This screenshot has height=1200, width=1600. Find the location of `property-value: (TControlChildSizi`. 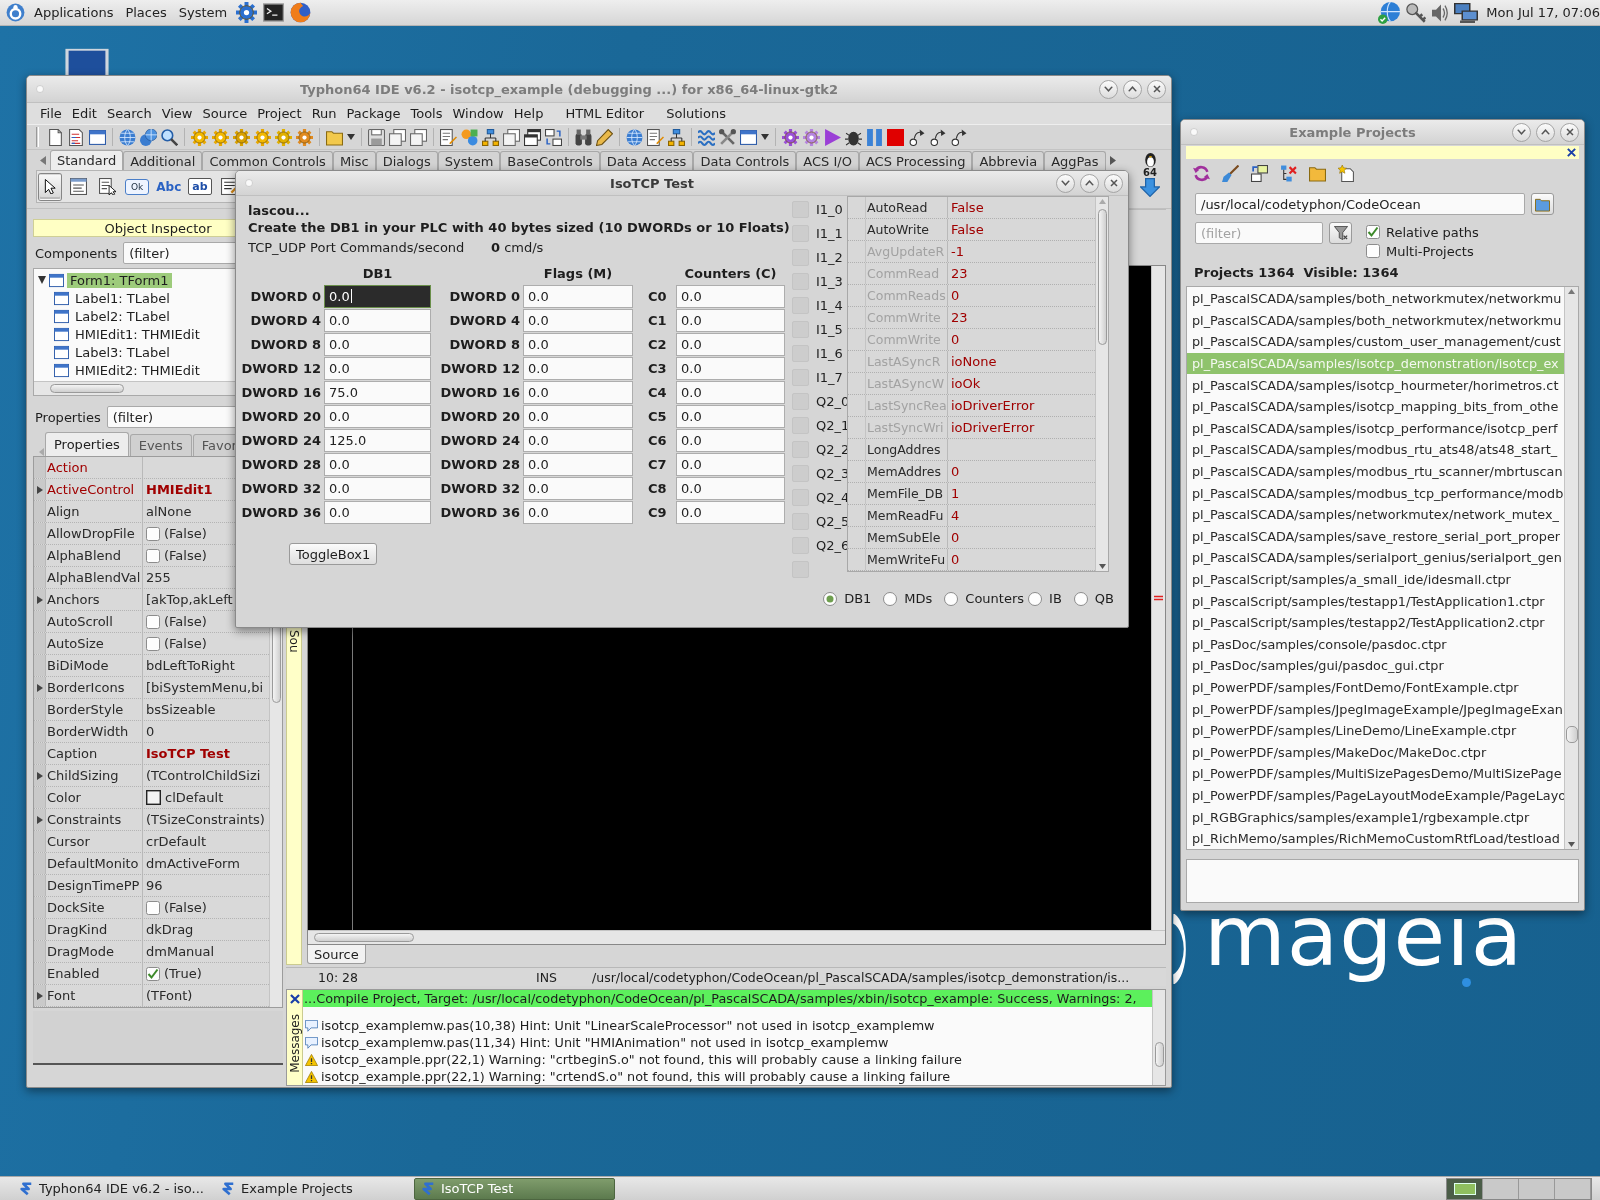

property-value: (TControlChildSizi is located at coordinates (203, 775).